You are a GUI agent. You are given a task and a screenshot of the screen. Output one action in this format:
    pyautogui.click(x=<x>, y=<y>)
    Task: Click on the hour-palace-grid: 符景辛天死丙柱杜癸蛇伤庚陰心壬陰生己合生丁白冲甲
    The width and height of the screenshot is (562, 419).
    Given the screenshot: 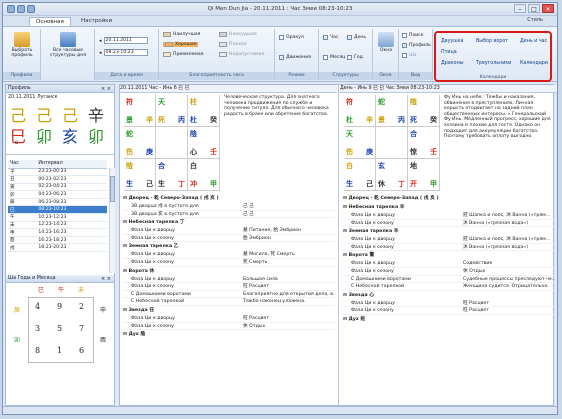 What is the action you would take?
    pyautogui.click(x=172, y=143)
    